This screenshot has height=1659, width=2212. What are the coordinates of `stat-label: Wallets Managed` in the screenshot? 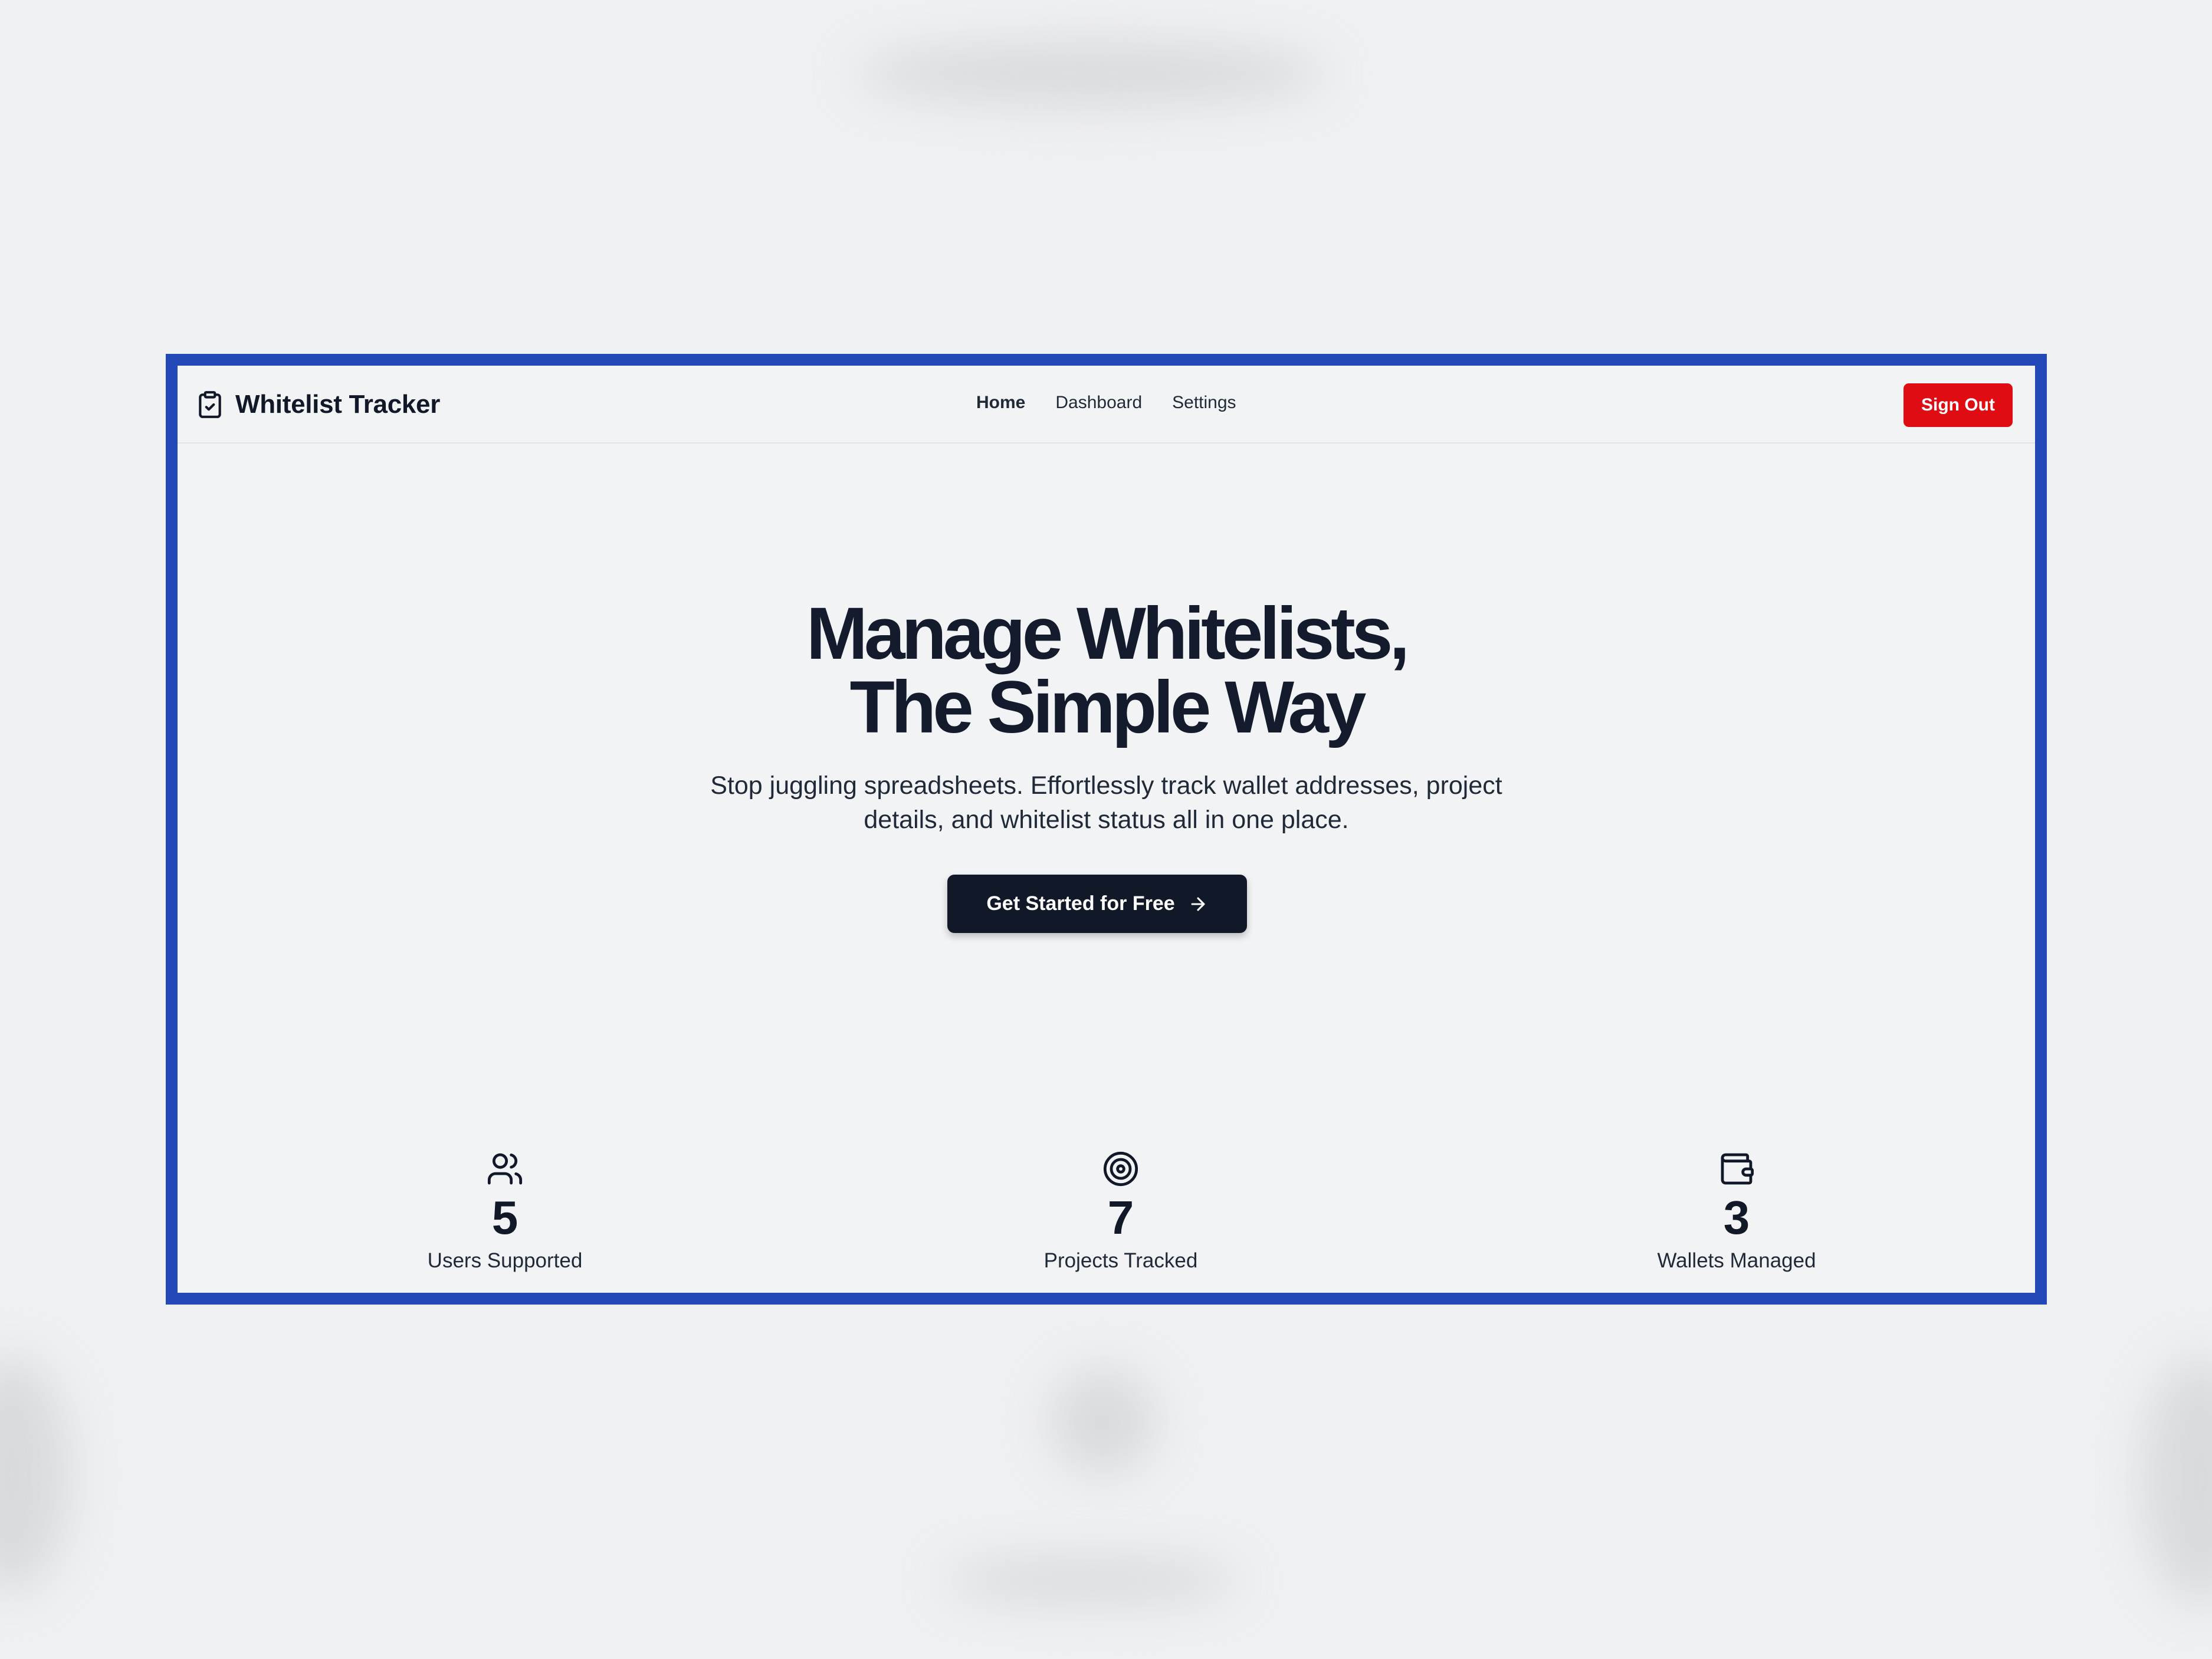 It's located at (1736, 1261).